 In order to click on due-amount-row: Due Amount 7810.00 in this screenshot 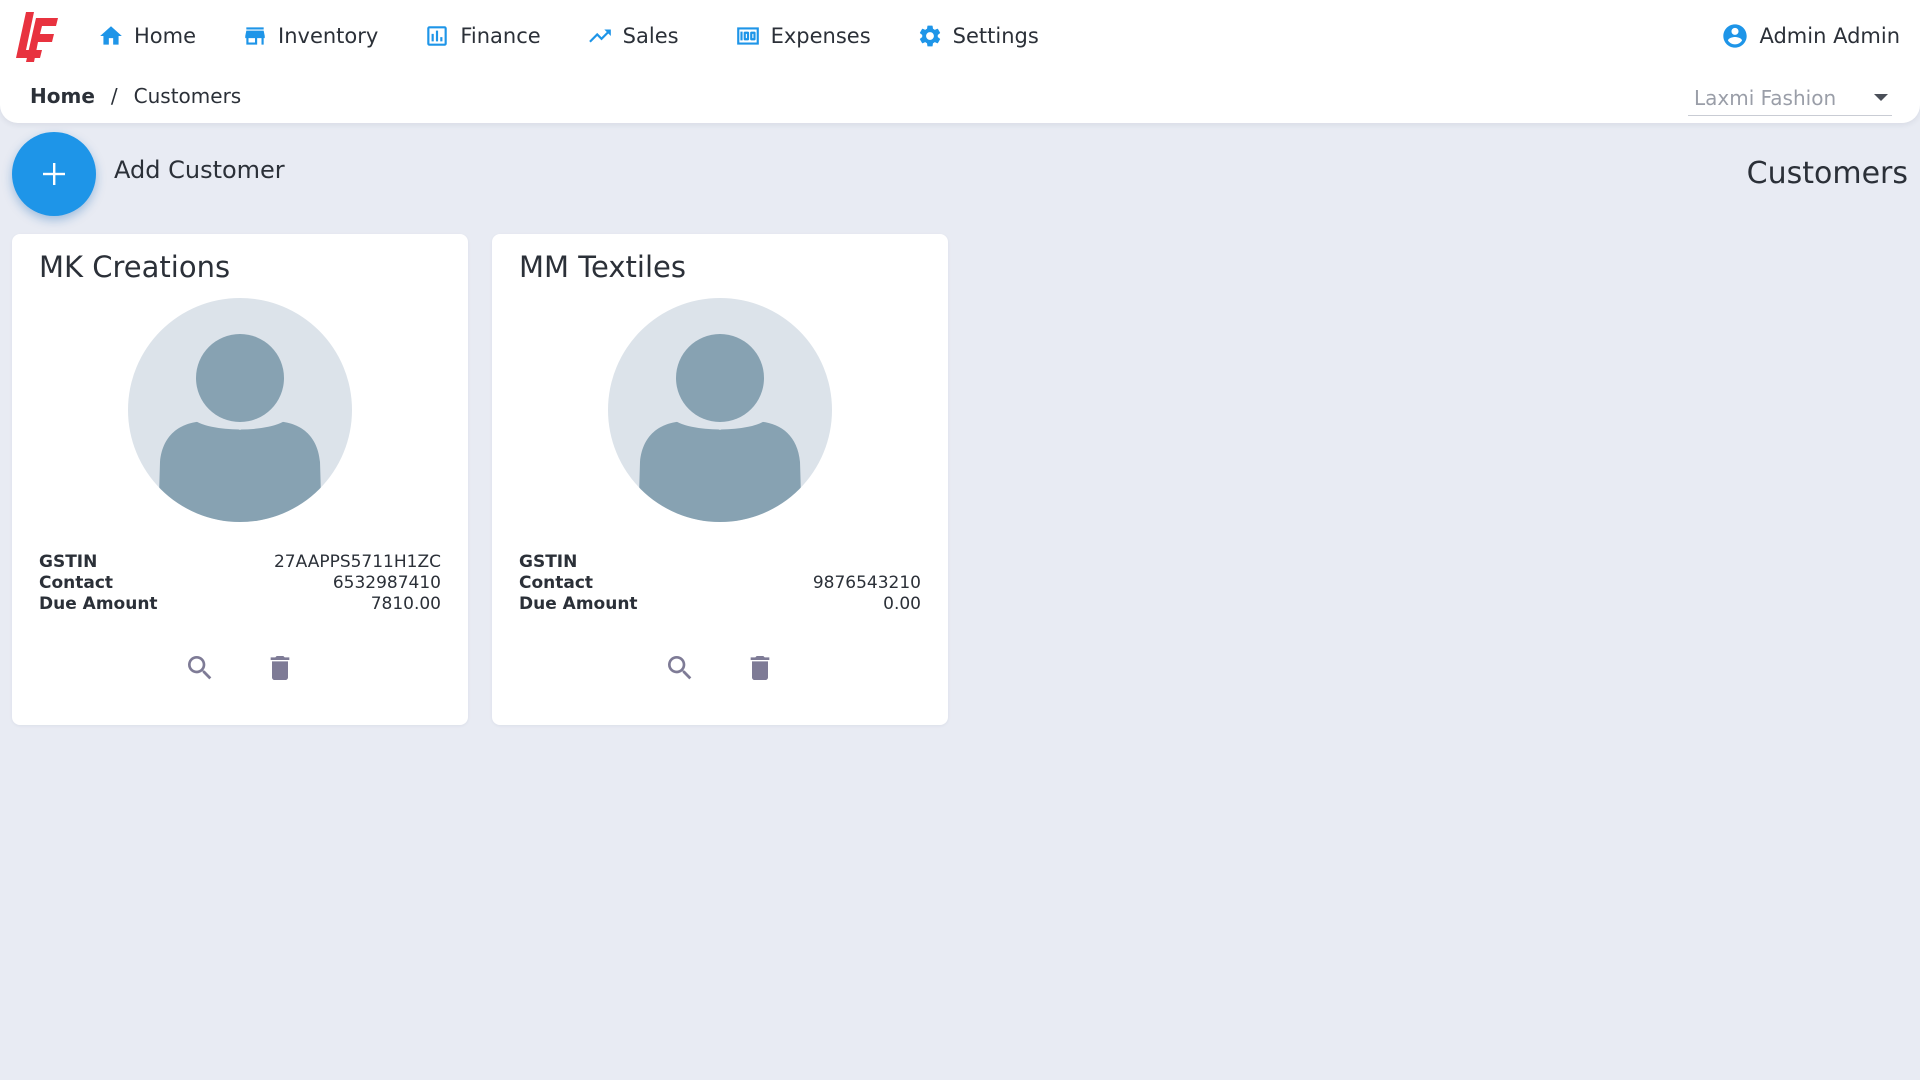, I will do `click(240, 604)`.